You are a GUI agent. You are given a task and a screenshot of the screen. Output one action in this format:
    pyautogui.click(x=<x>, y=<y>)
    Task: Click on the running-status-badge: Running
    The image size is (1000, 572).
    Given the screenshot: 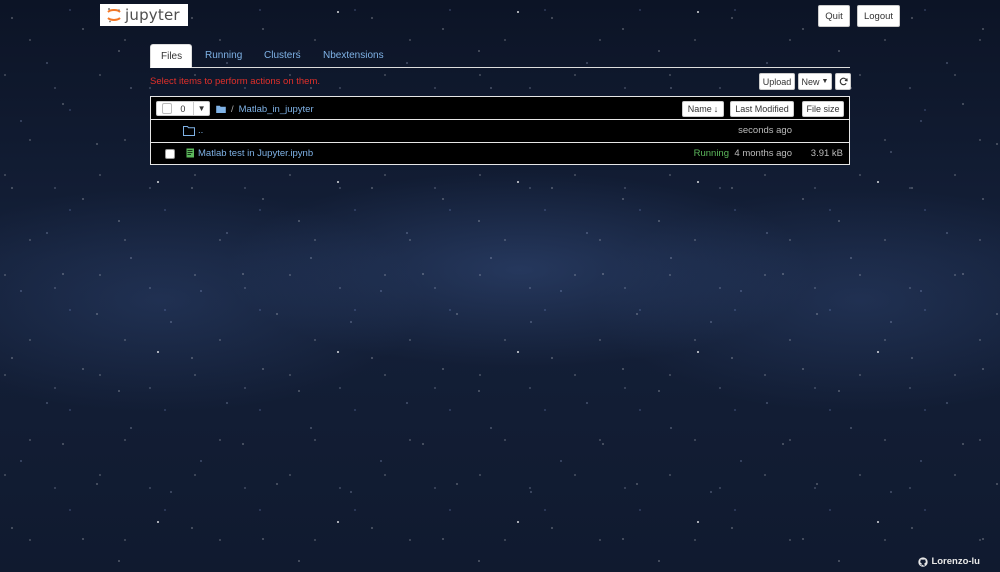 What is the action you would take?
    pyautogui.click(x=711, y=153)
    